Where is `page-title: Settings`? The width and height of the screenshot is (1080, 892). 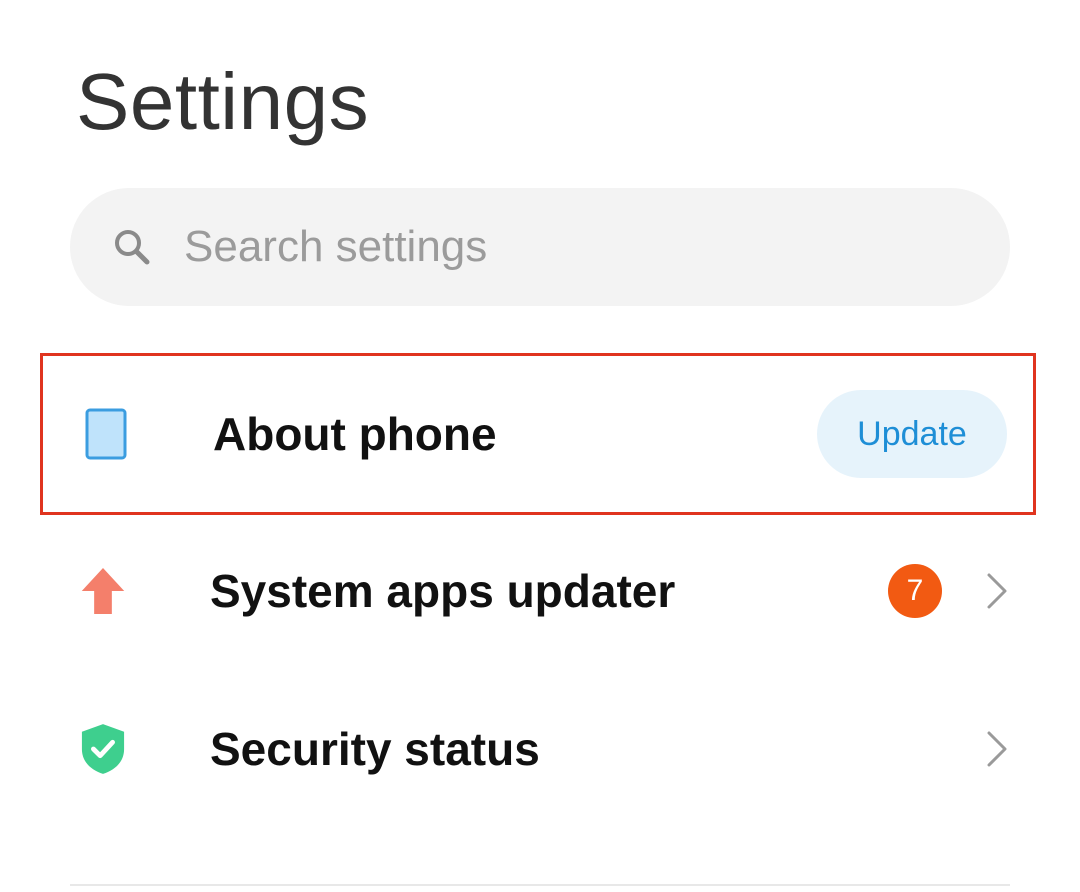 page-title: Settings is located at coordinates (223, 101).